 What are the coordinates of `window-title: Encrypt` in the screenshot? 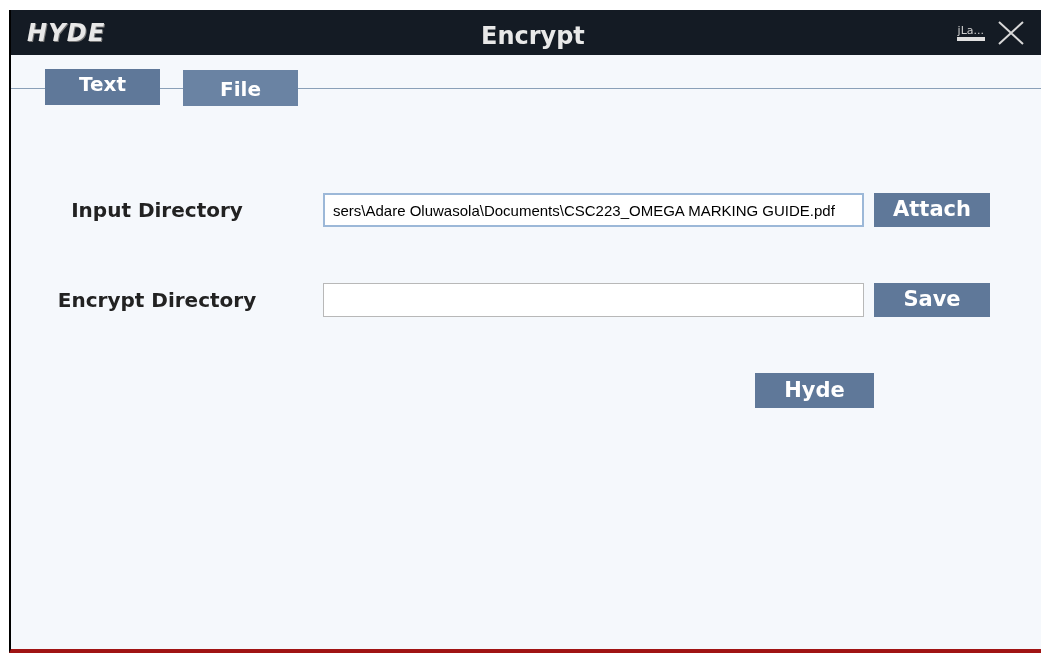 It's located at (533, 36).